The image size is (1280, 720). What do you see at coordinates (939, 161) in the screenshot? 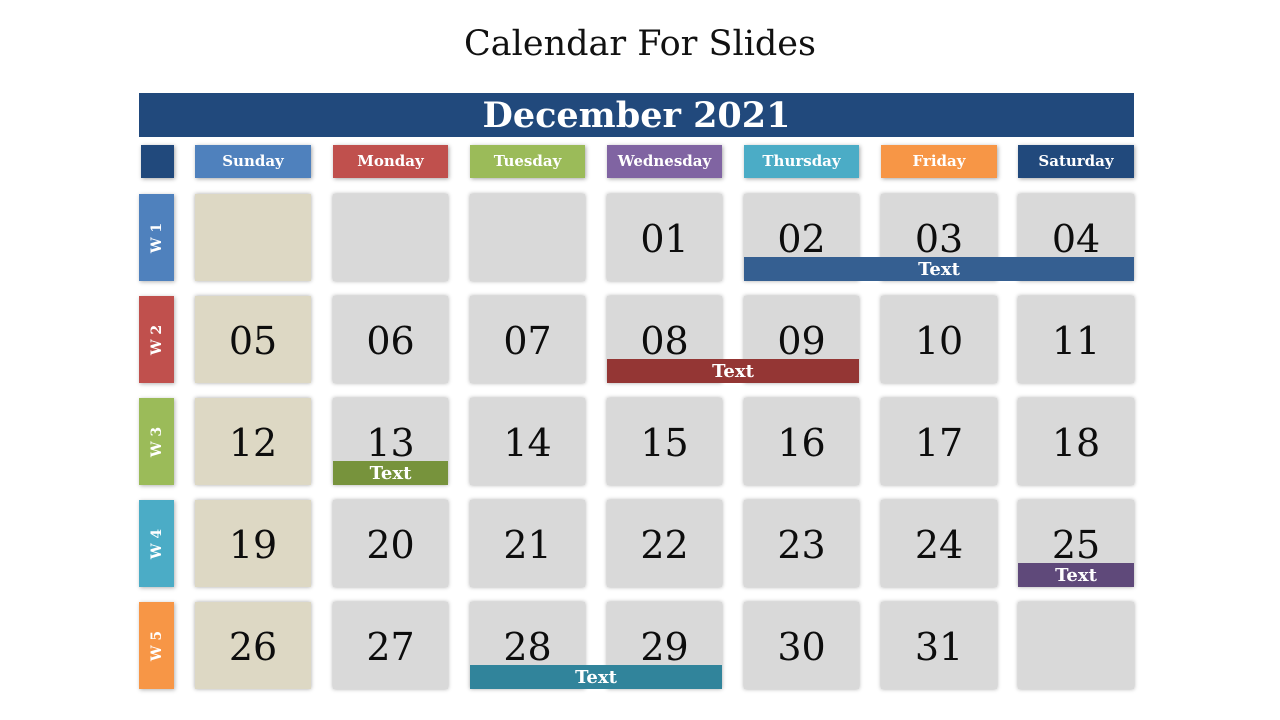
I see `weekday-header-friday: Friday` at bounding box center [939, 161].